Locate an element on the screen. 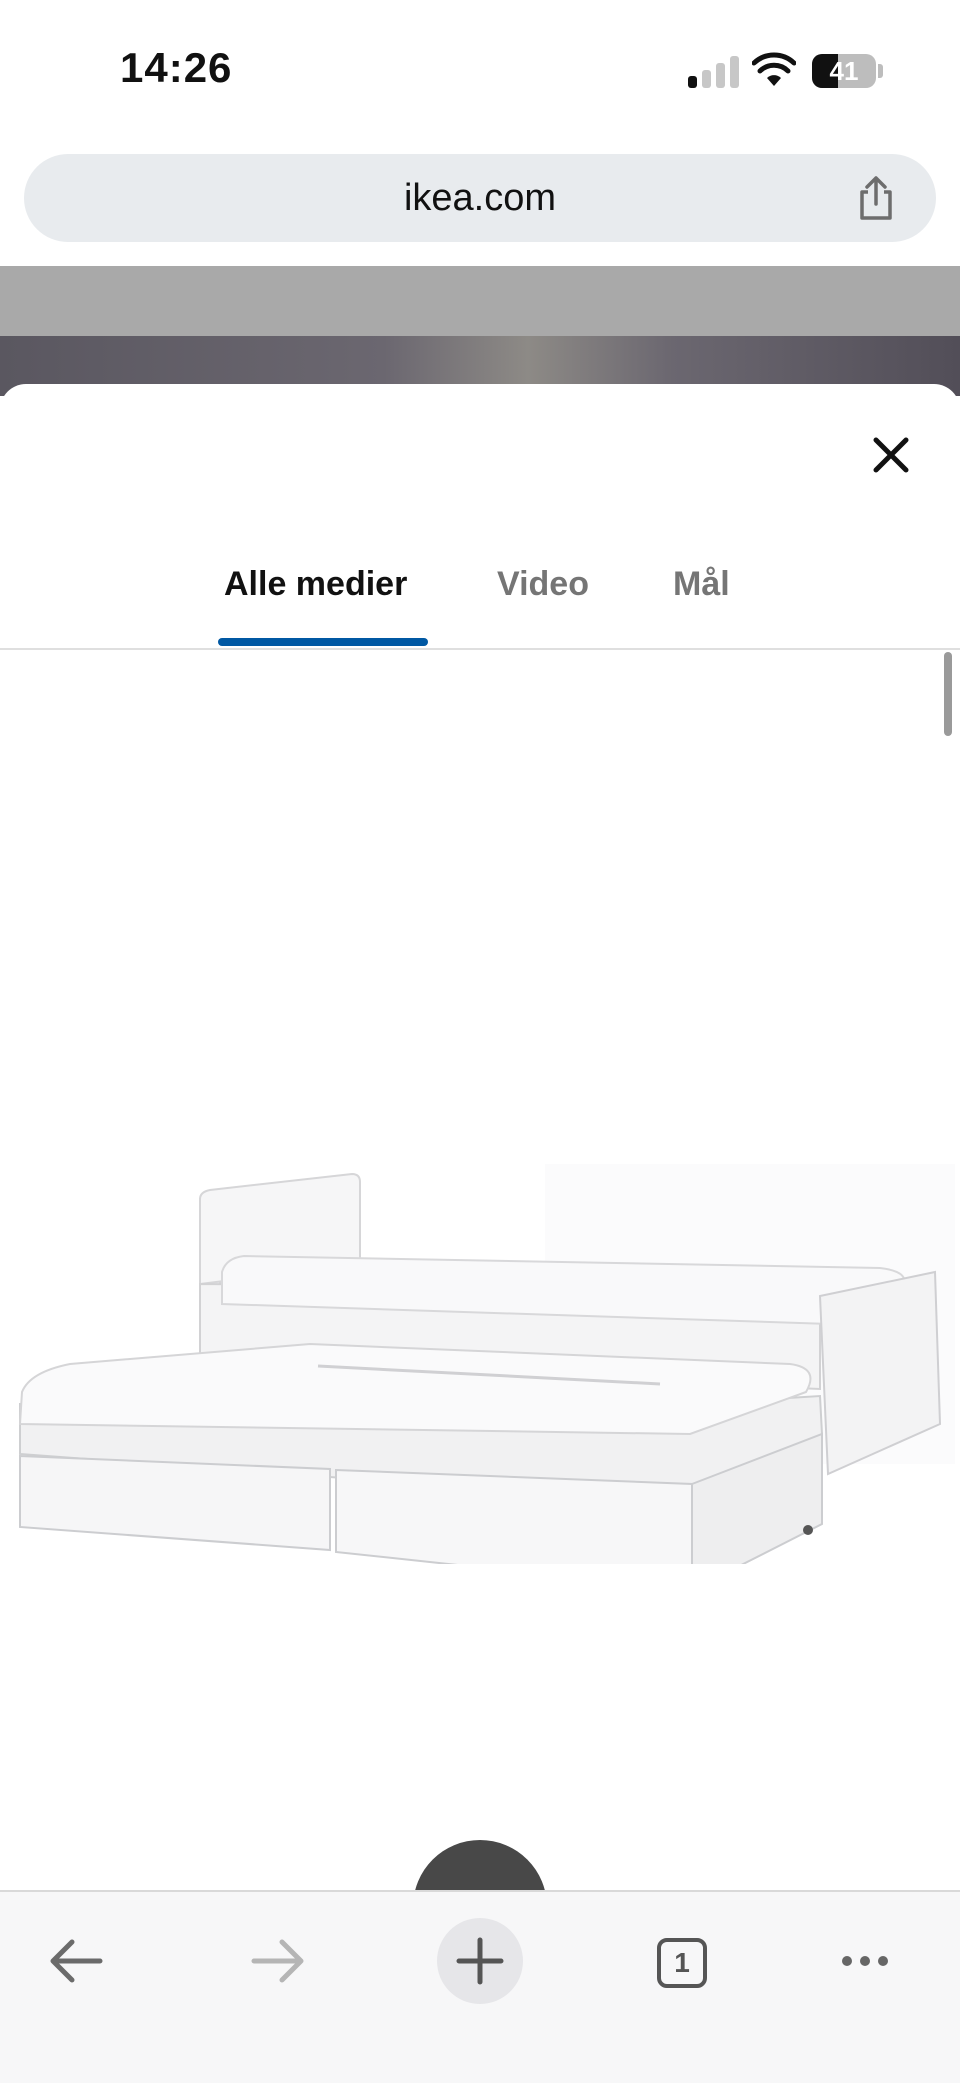  close-icon is located at coordinates (891, 455).